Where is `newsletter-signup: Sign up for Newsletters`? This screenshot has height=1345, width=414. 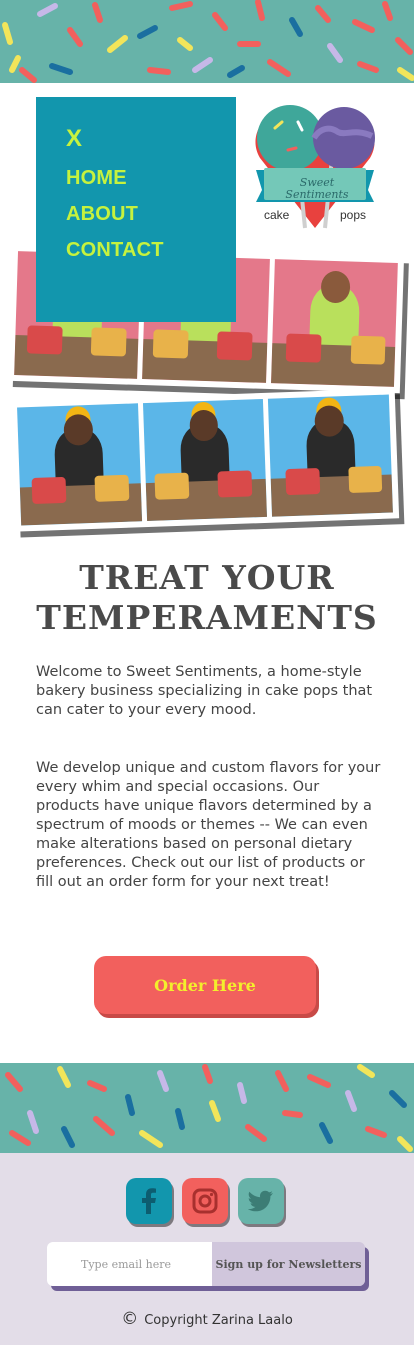
newsletter-signup: Sign up for Newsletters is located at coordinates (206, 1264).